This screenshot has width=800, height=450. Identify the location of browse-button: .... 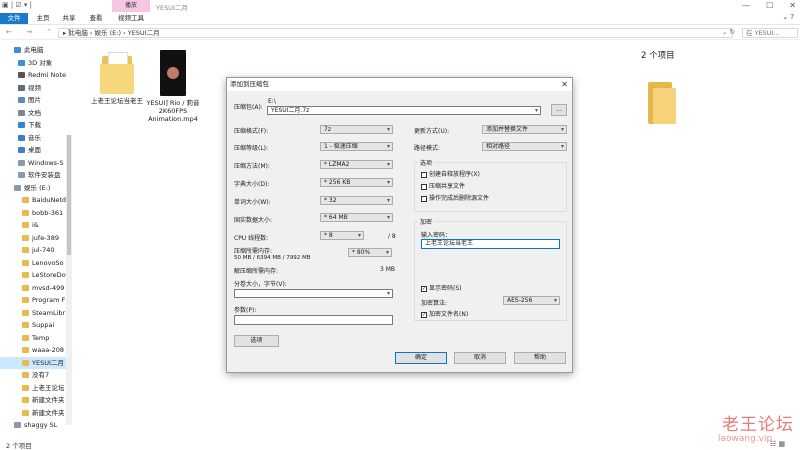
(559, 110).